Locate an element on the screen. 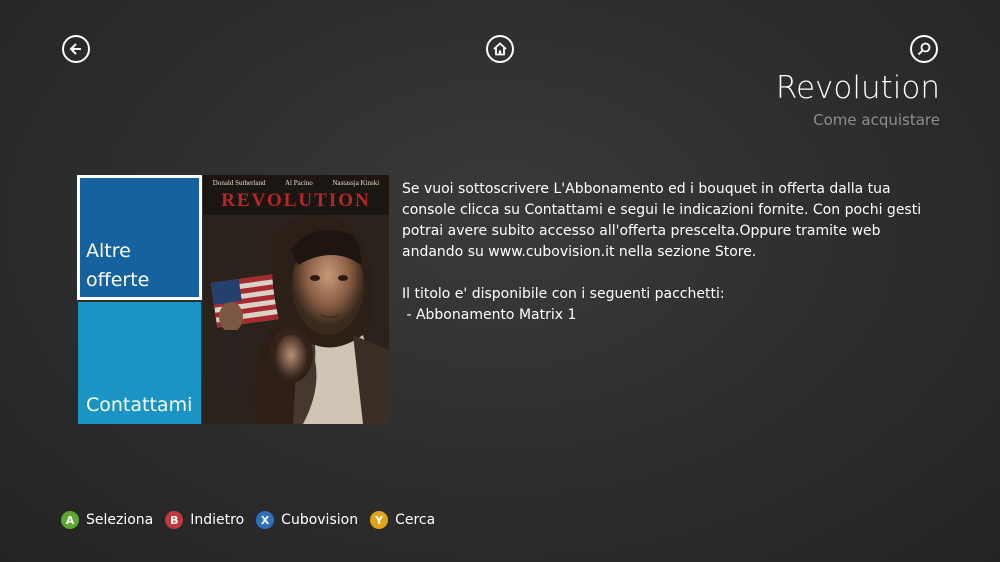  search-icon is located at coordinates (924, 49).